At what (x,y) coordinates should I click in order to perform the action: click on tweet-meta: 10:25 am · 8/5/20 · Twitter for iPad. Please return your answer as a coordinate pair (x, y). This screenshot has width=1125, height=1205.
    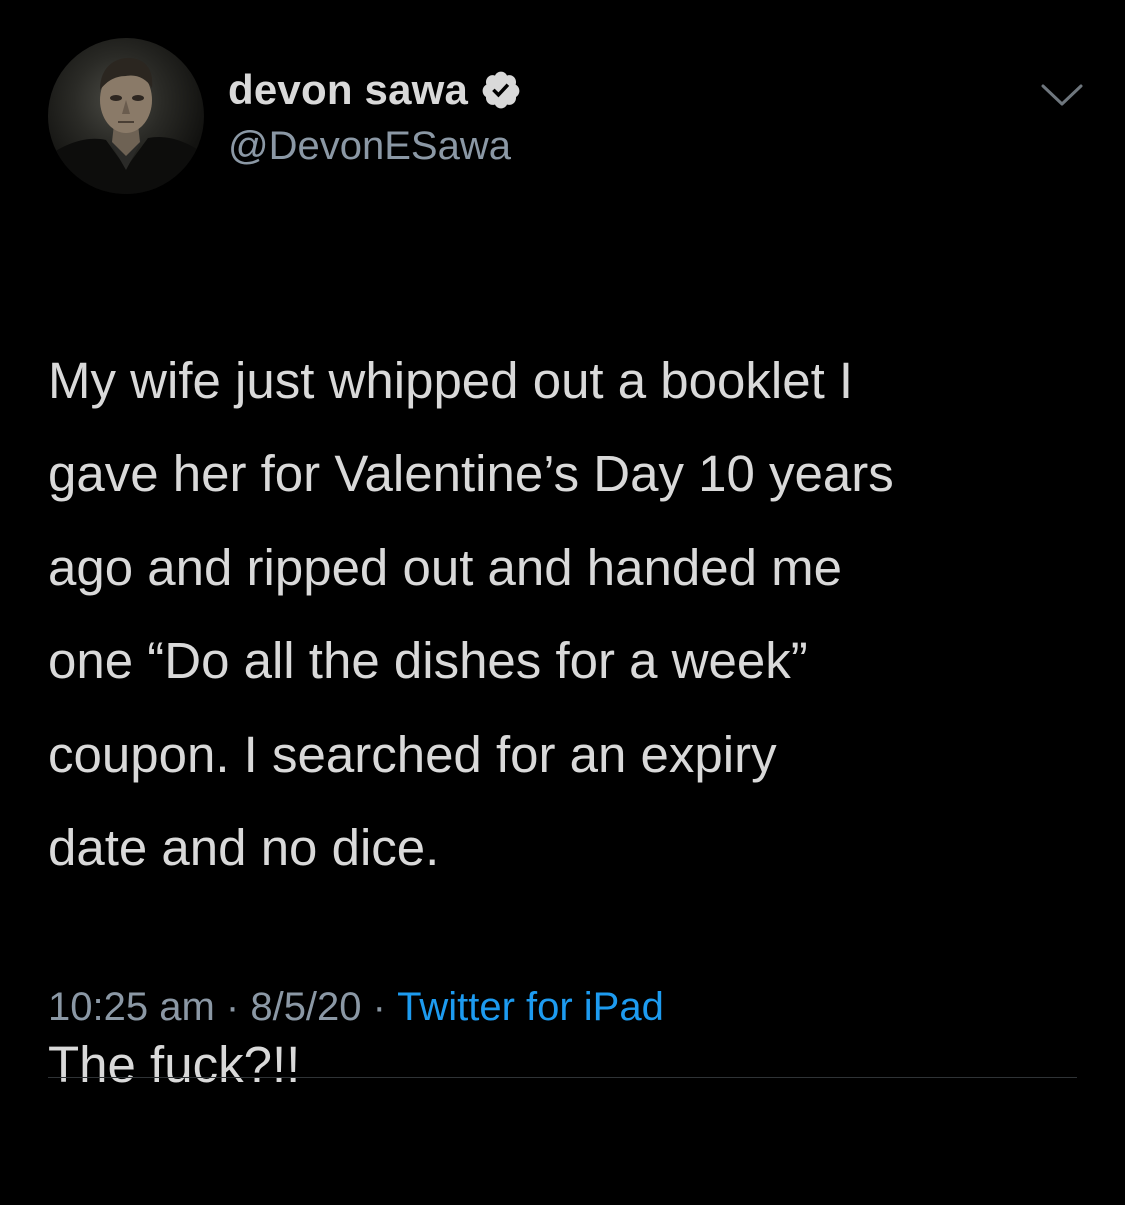
    Looking at the image, I should click on (356, 1007).